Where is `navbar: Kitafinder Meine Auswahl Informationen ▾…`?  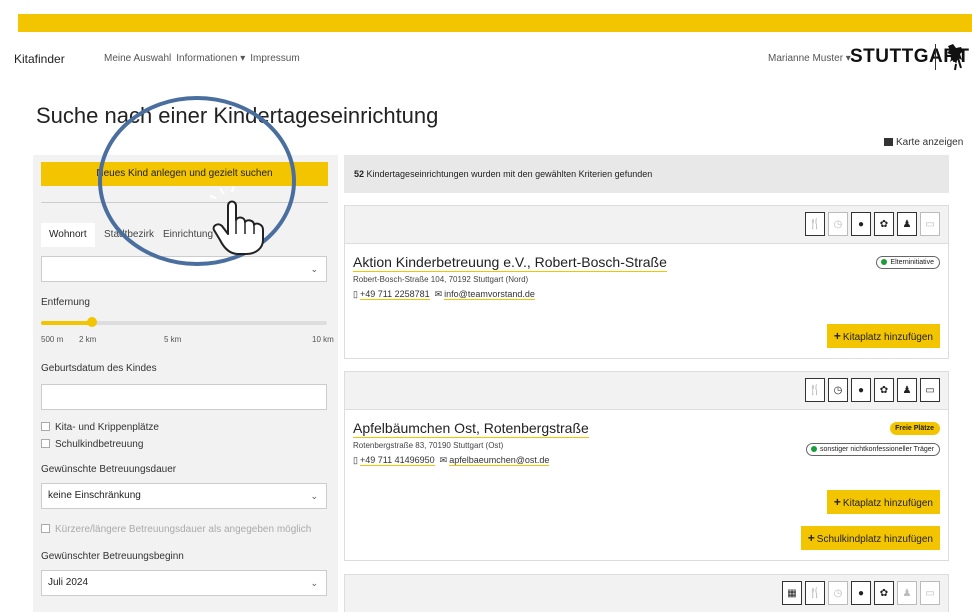 navbar: Kitafinder Meine Auswahl Informationen ▾… is located at coordinates (486, 62).